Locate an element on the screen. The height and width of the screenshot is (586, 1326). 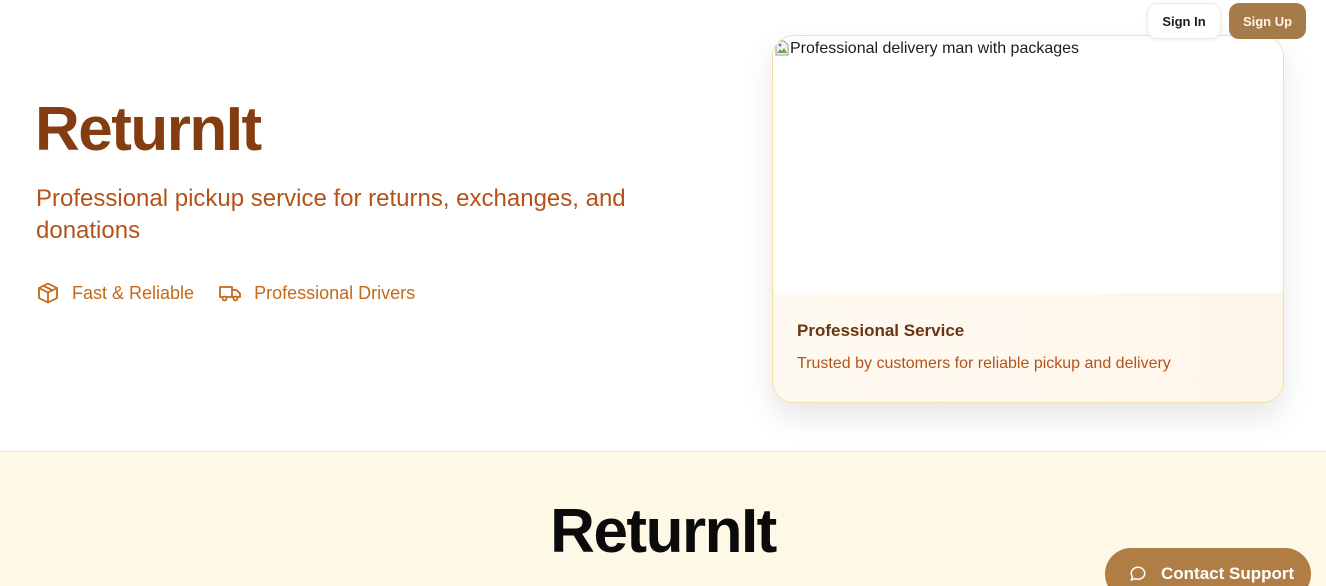
contact-support-button: Contact Support is located at coordinates (1208, 567).